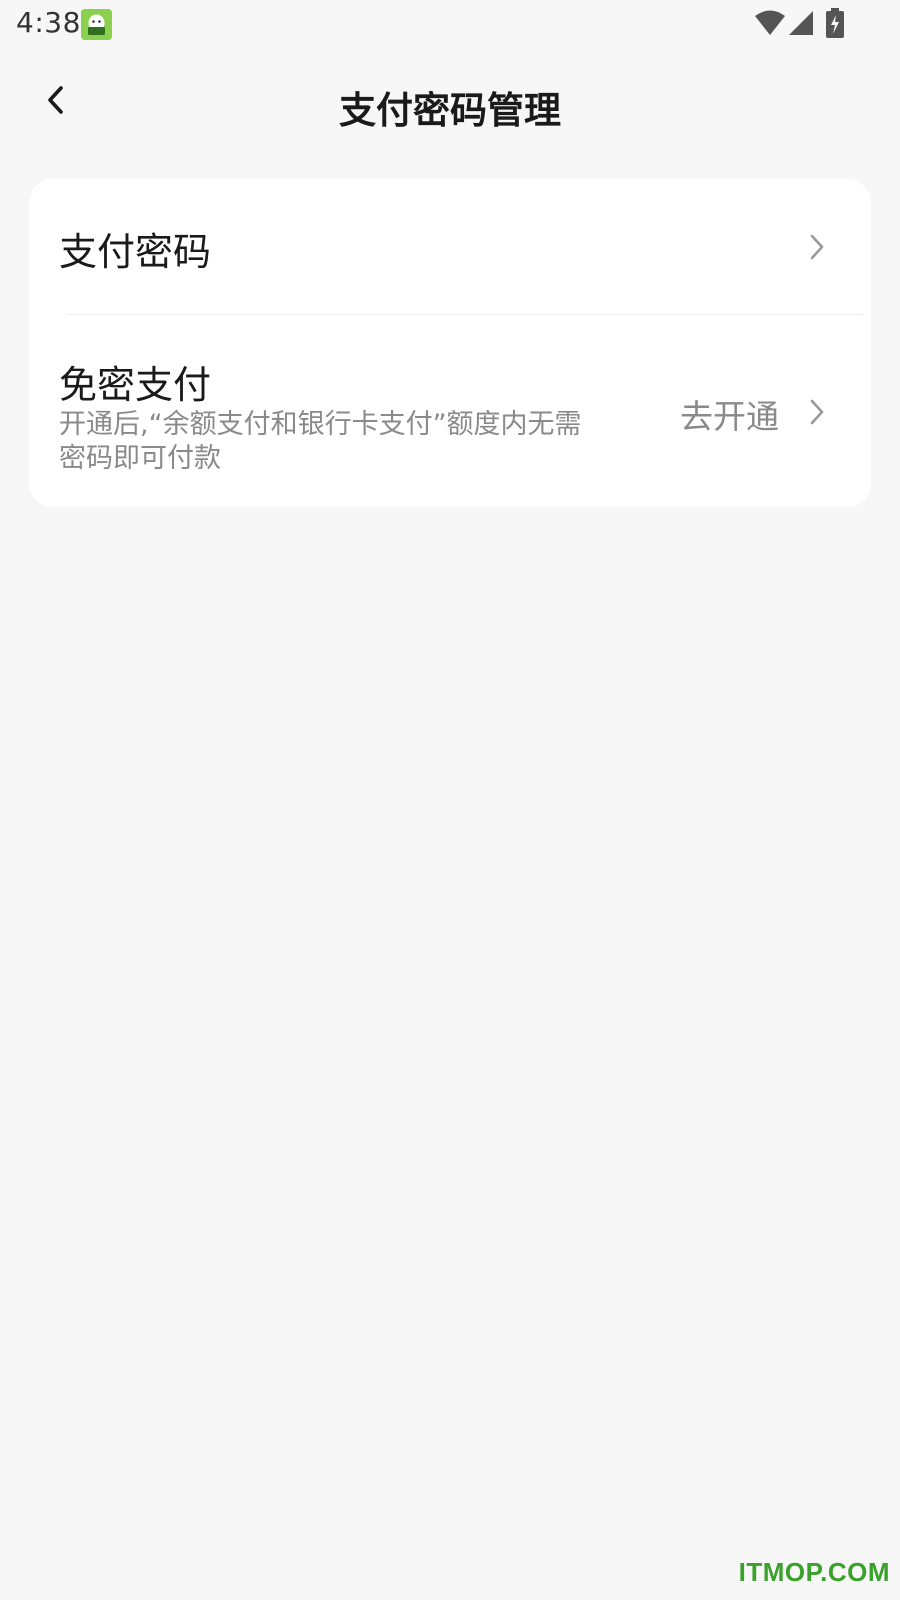  I want to click on status-bar: 4:38, so click(450, 25).